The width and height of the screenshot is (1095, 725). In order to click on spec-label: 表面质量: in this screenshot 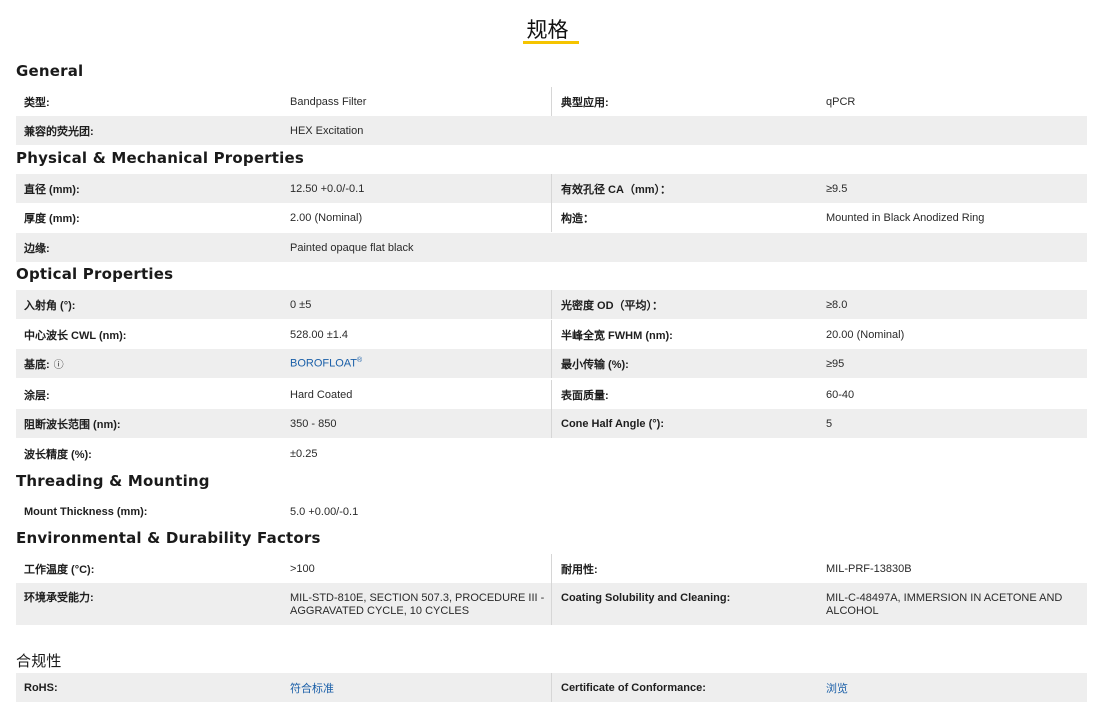, I will do `click(585, 395)`.